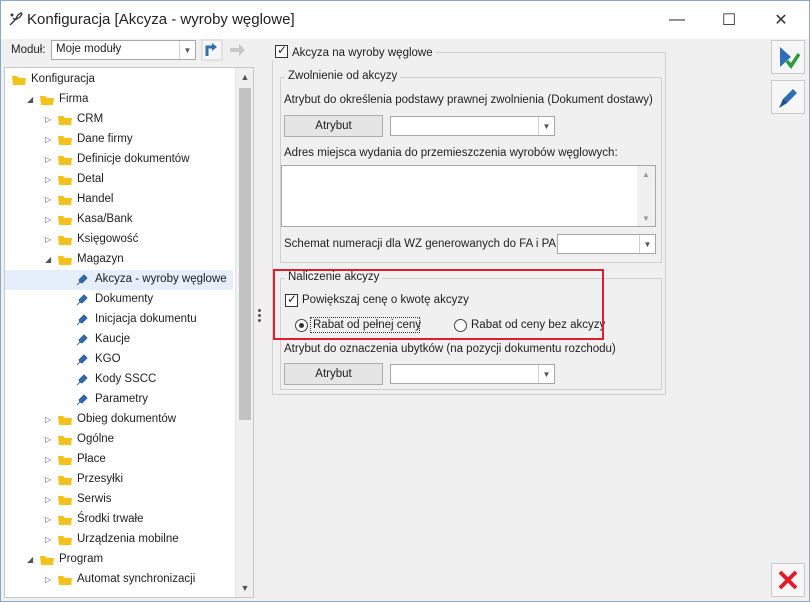 This screenshot has height=602, width=810. I want to click on exemption-attr-button: Atrybut, so click(333, 126).